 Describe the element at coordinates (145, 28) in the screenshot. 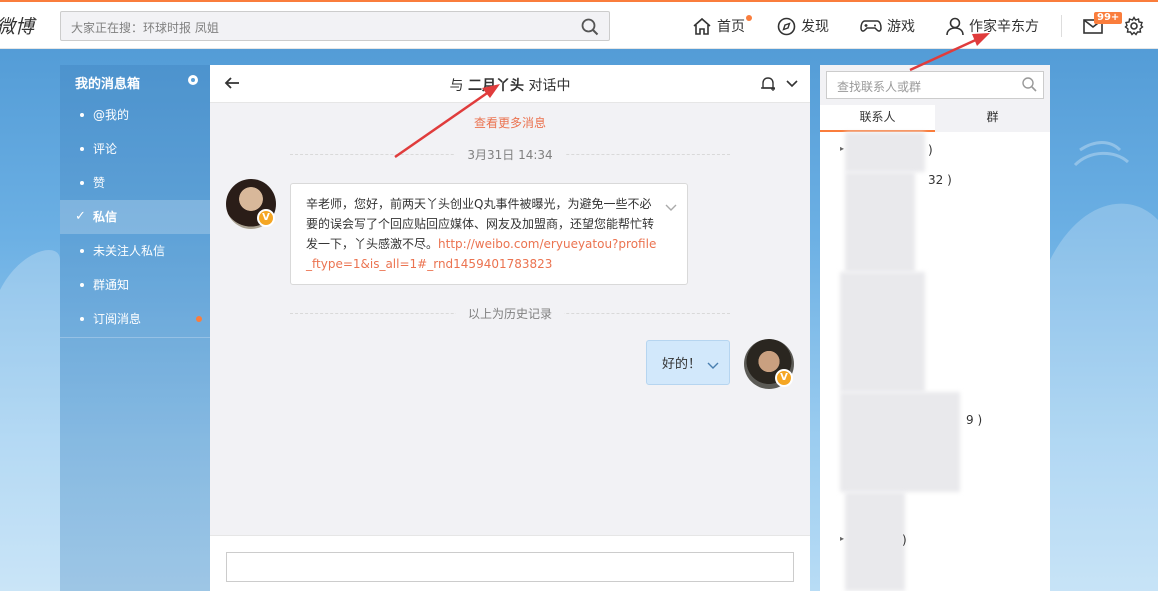

I see `search-placeholder: 大家正在搜：环球时报 凤姐` at that location.